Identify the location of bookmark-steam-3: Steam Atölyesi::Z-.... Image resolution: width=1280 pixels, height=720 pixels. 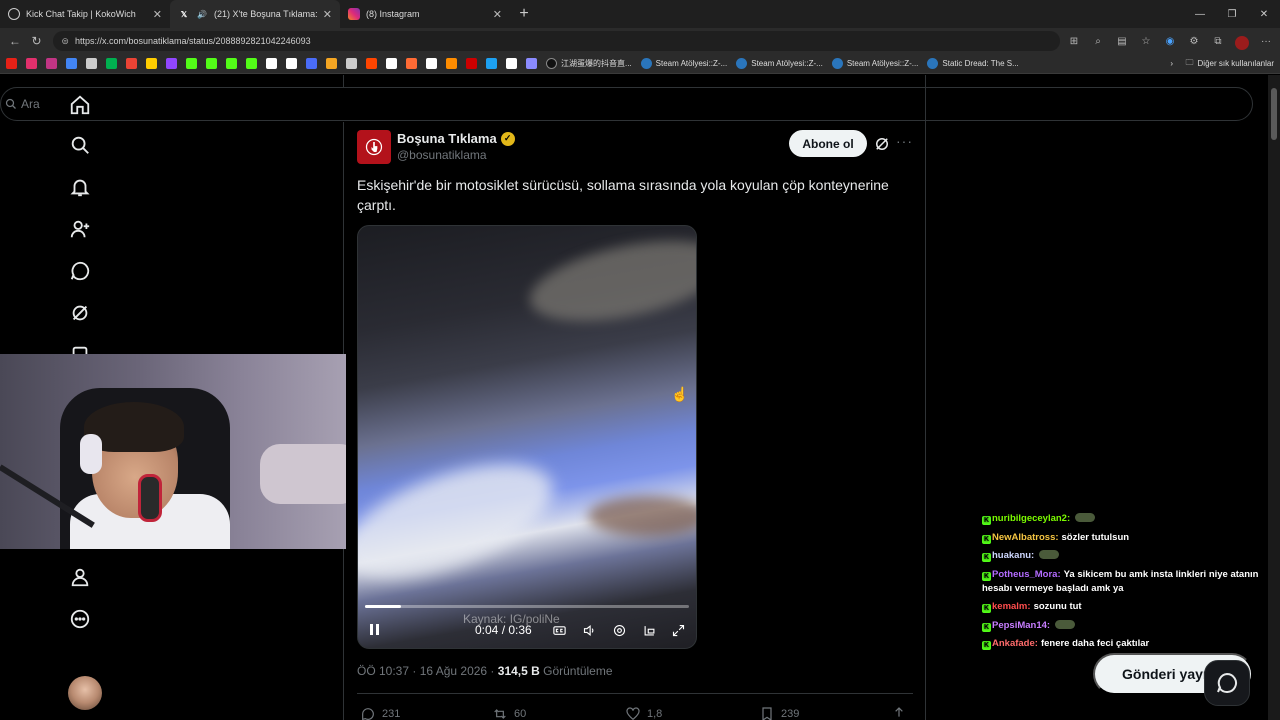
(874, 63).